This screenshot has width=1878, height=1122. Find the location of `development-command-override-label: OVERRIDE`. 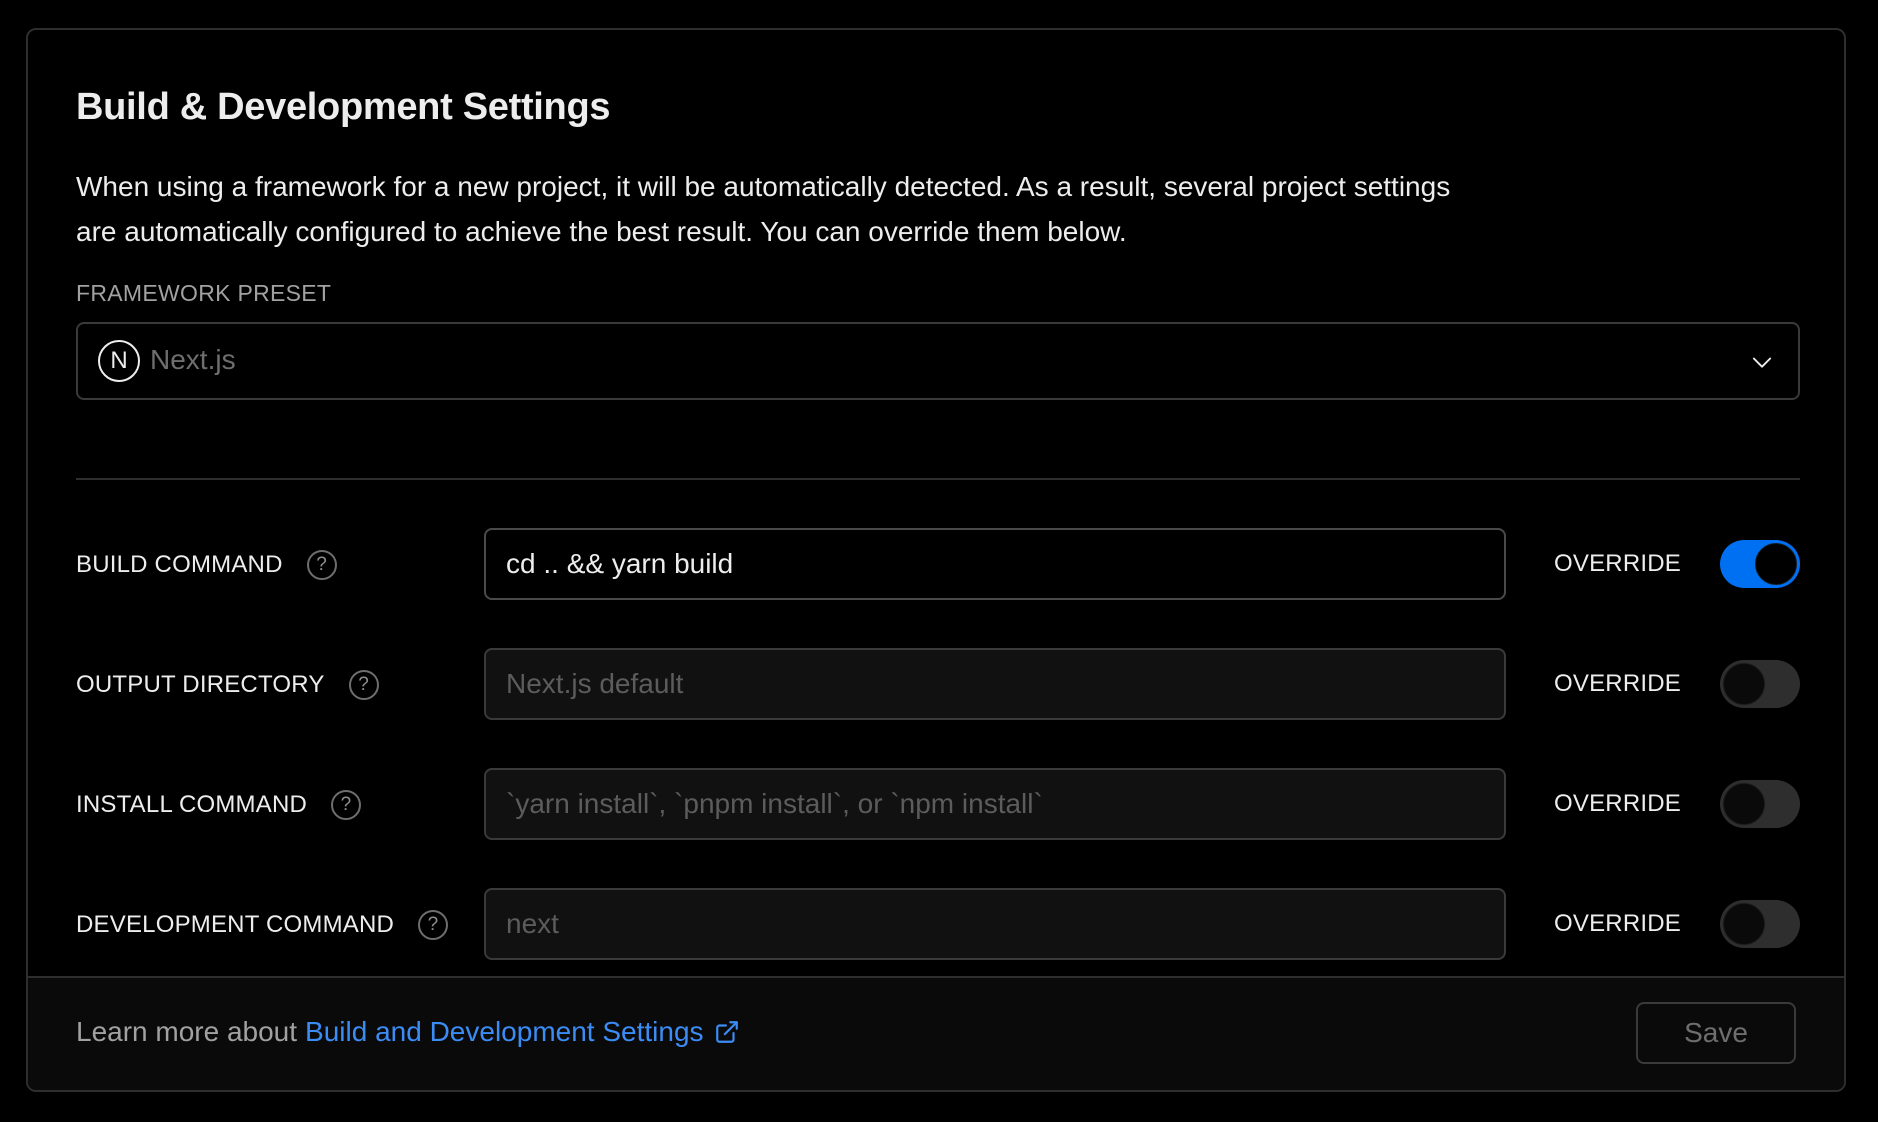

development-command-override-label: OVERRIDE is located at coordinates (1617, 923).